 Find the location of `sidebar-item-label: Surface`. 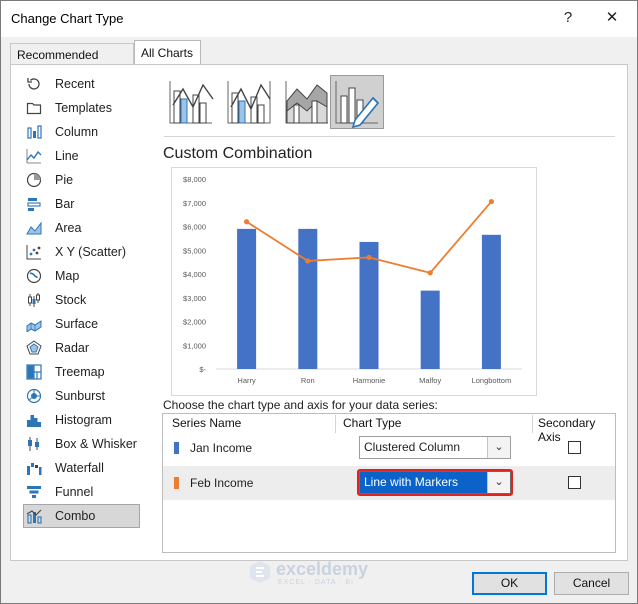

sidebar-item-label: Surface is located at coordinates (77, 324).